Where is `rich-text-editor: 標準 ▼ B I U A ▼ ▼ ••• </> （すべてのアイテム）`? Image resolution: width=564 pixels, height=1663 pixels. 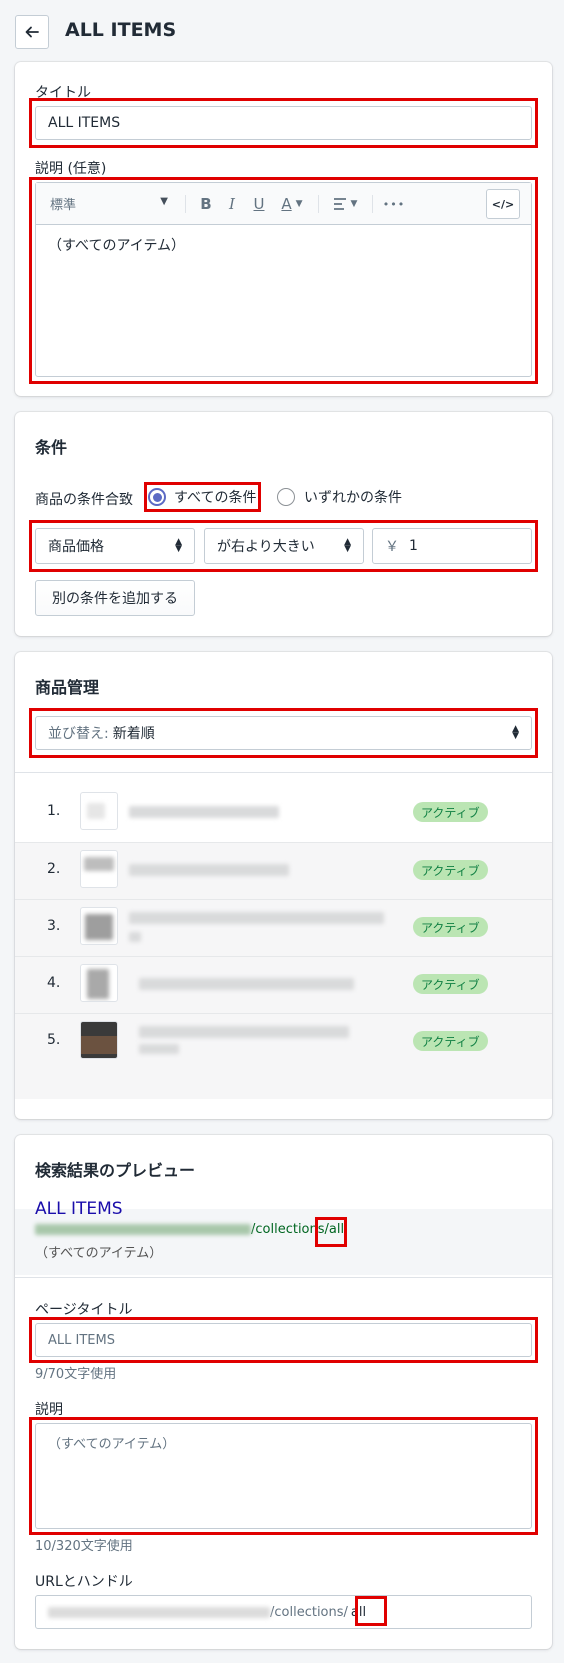
rich-text-editor: 標準 ▼ B I U A ▼ ▼ ••• </> （すべてのアイテム） is located at coordinates (283, 279).